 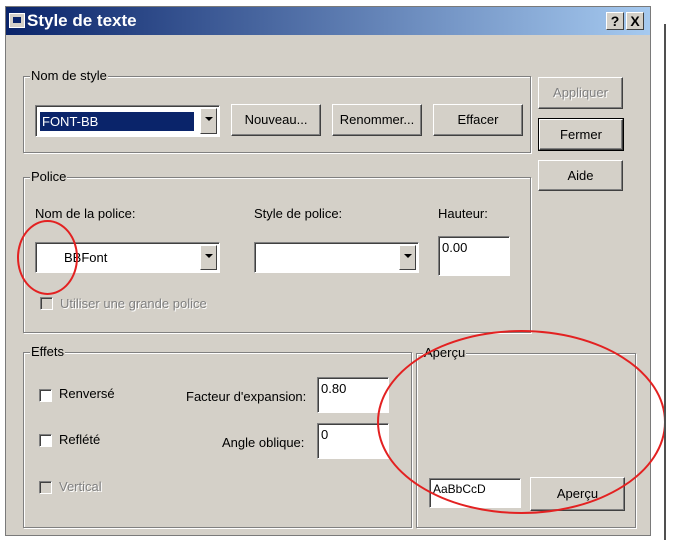 I want to click on delete-style-button: Effacer, so click(x=478, y=120).